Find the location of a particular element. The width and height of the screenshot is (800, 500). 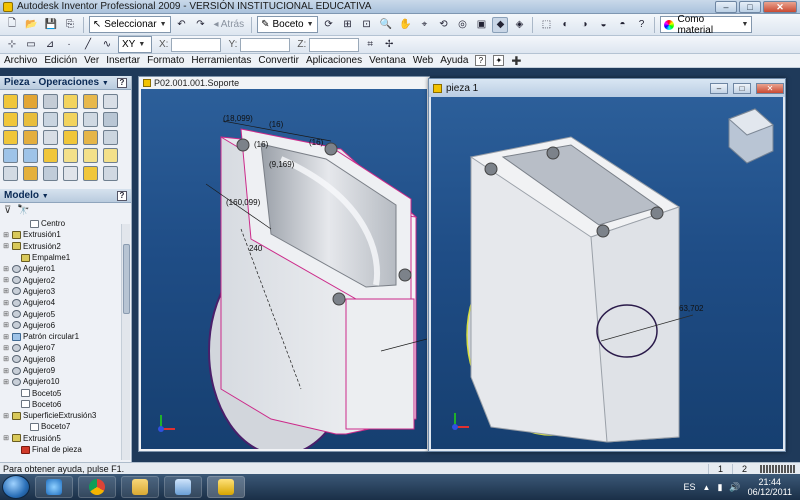

start-button is located at coordinates (16, 487).